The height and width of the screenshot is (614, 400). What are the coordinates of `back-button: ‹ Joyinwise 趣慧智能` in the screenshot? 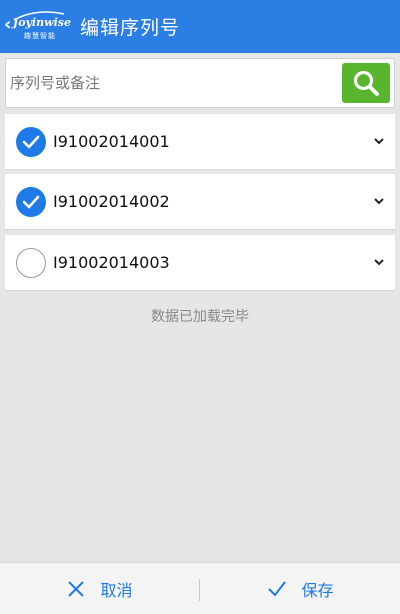 It's located at (37, 25).